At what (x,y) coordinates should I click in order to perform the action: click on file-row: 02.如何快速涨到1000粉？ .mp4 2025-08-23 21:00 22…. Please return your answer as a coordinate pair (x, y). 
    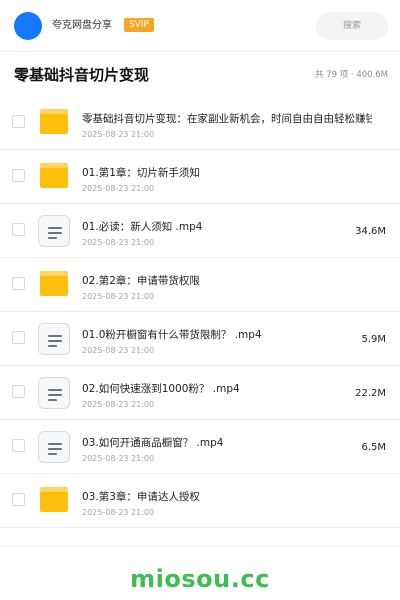
    Looking at the image, I should click on (200, 393).